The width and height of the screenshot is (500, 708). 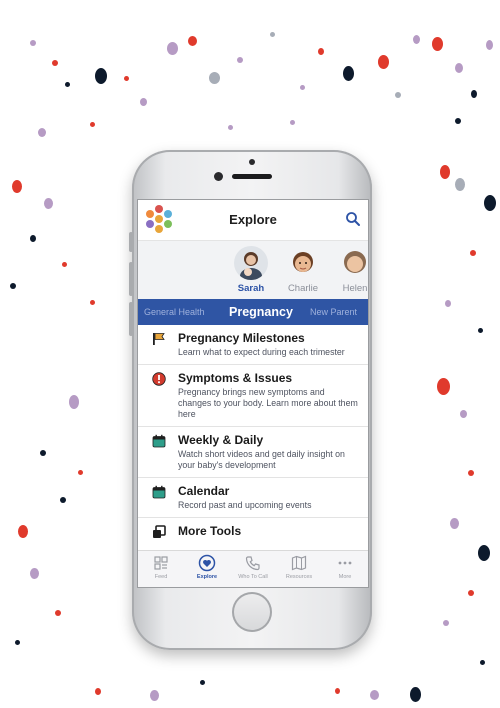 I want to click on list-item-title: More Tools, so click(x=210, y=531).